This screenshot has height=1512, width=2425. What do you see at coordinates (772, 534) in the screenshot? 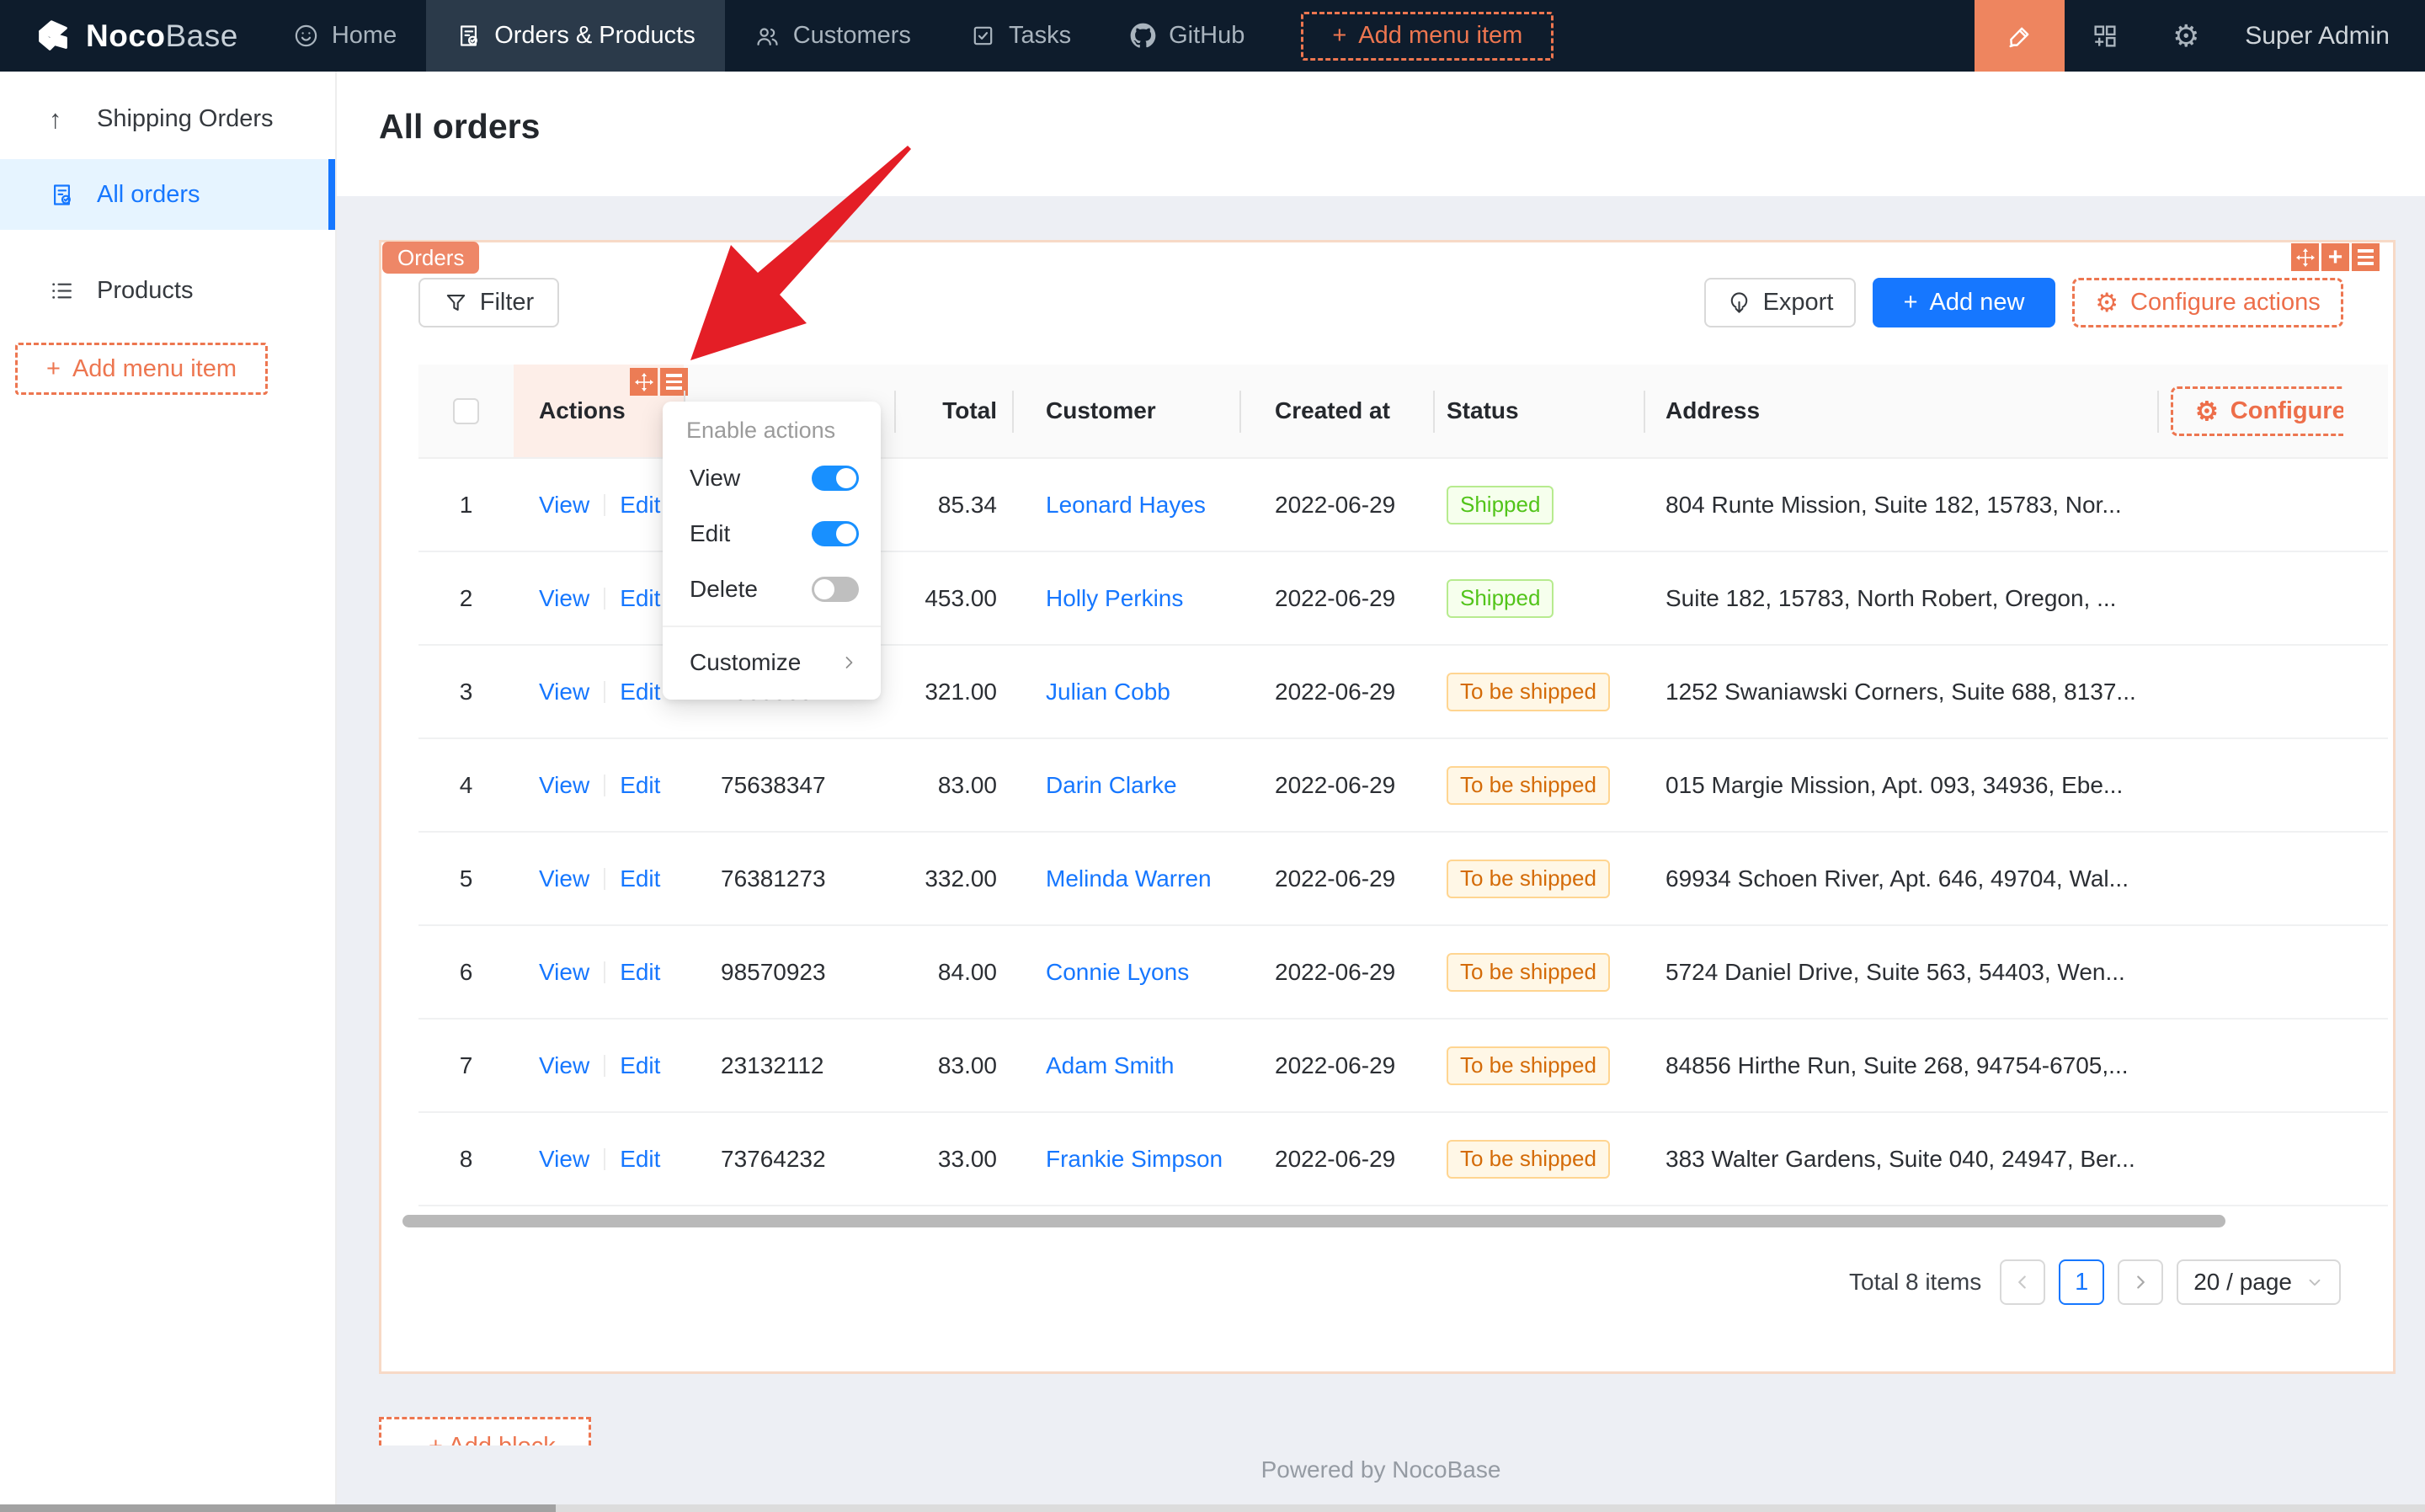
I see `dropdown-item-edit: Edit` at bounding box center [772, 534].